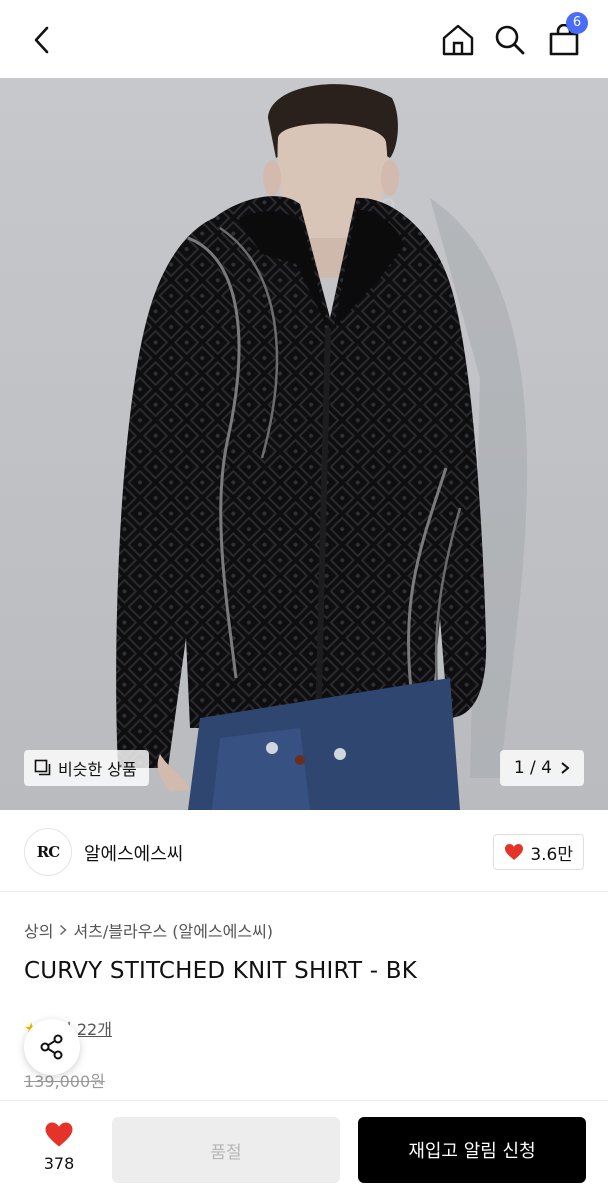  I want to click on brand-row: RC 알에스에스씨 3.6만, so click(304, 851).